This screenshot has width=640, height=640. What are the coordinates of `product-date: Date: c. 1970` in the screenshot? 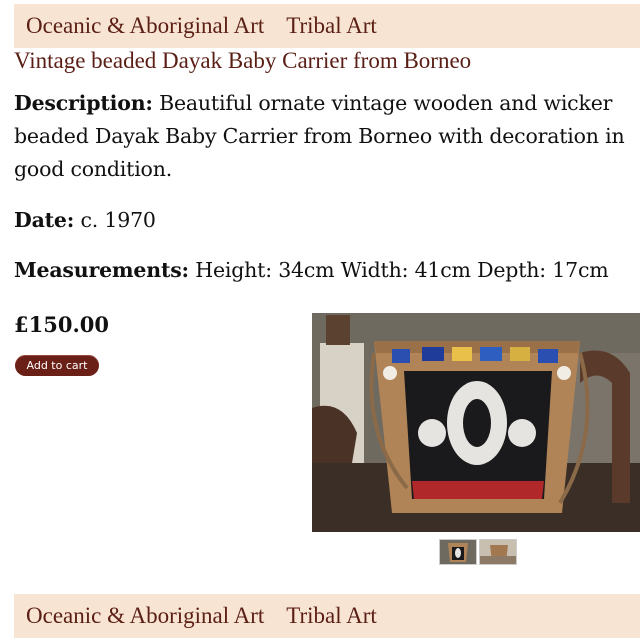 It's located at (85, 220).